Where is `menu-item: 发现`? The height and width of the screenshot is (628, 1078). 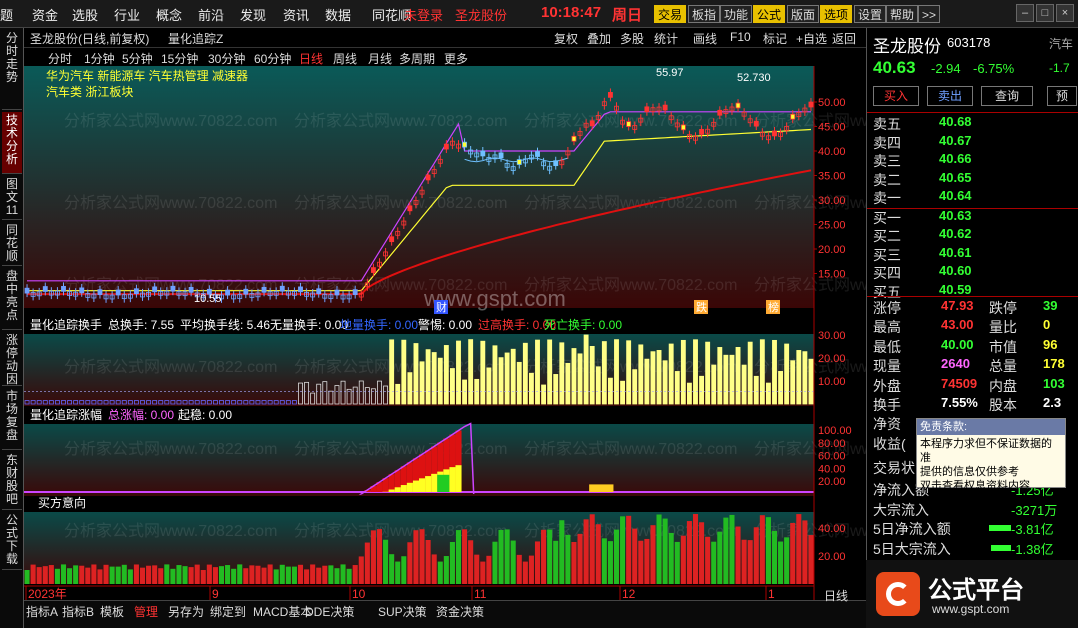 menu-item: 发现 is located at coordinates (253, 14).